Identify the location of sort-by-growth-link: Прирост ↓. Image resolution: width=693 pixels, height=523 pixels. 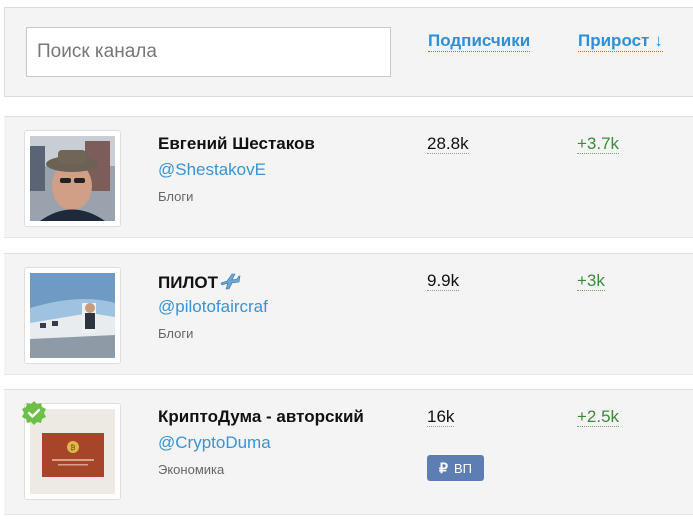
(620, 41).